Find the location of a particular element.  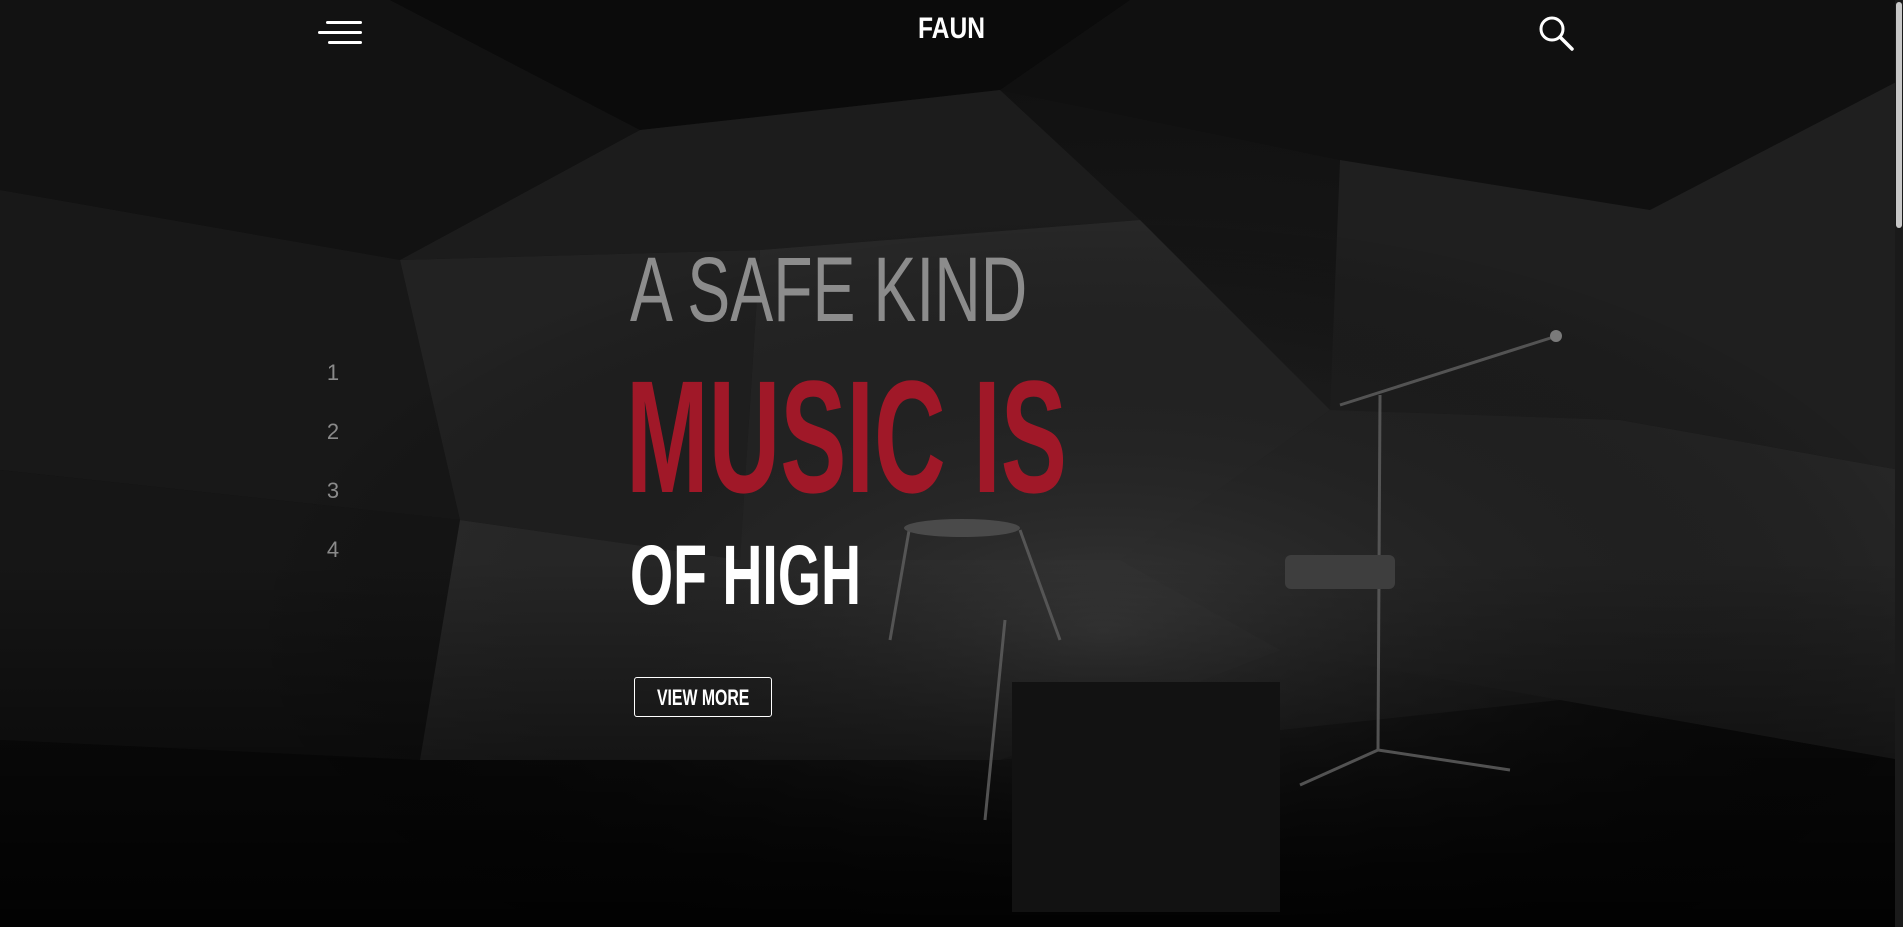

amplifier is located at coordinates (1340, 572).